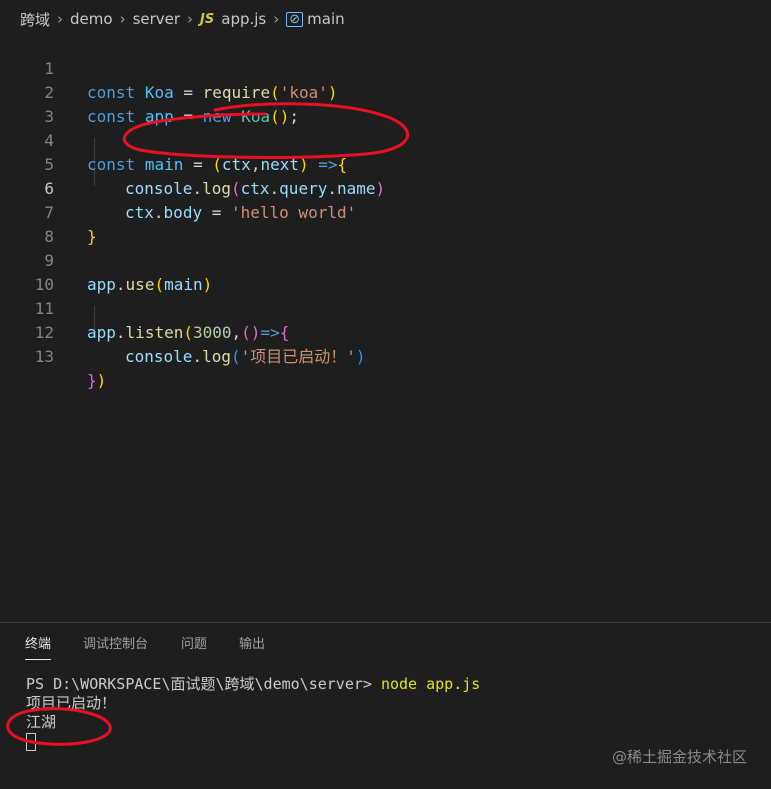 This screenshot has height=789, width=771. Describe the element at coordinates (385, 355) in the screenshot. I see `code-line: 13 })` at that location.